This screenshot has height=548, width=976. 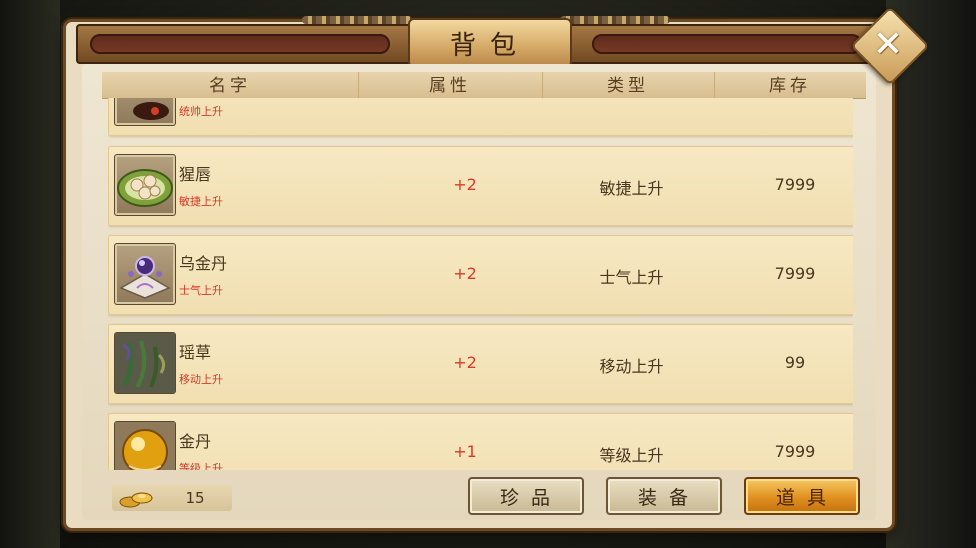 What do you see at coordinates (201, 201) in the screenshot?
I see `item-desc: 敏捷上升` at bounding box center [201, 201].